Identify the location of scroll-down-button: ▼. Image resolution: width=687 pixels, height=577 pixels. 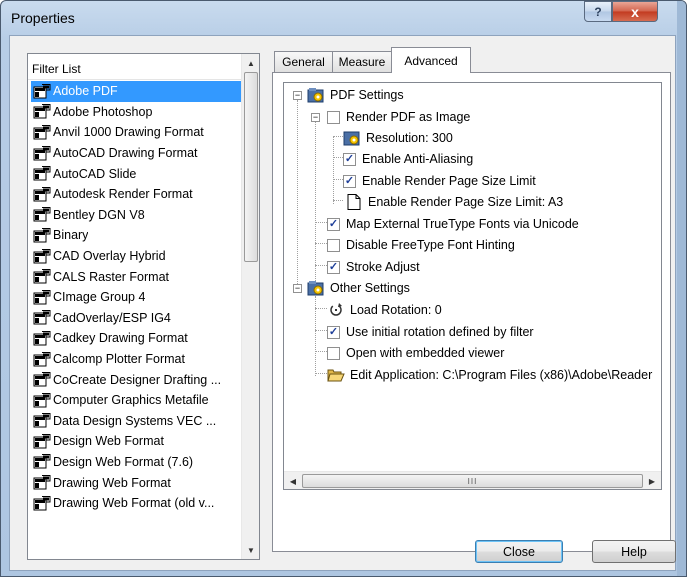
(251, 550).